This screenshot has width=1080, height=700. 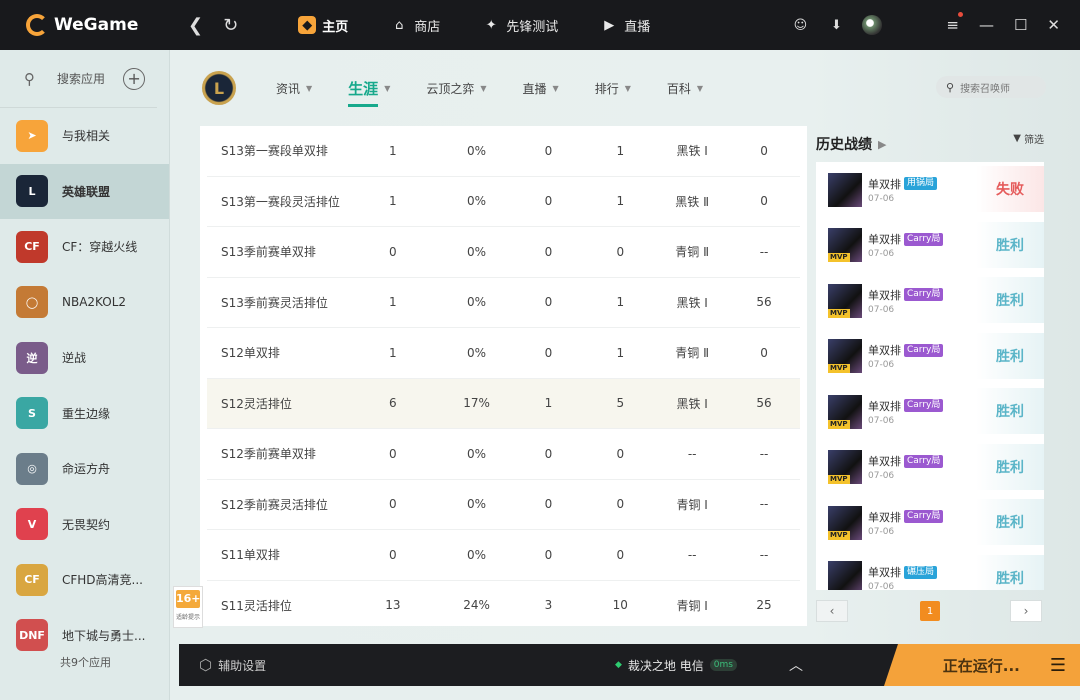 I want to click on tab-label: 资讯, so click(x=288, y=88).